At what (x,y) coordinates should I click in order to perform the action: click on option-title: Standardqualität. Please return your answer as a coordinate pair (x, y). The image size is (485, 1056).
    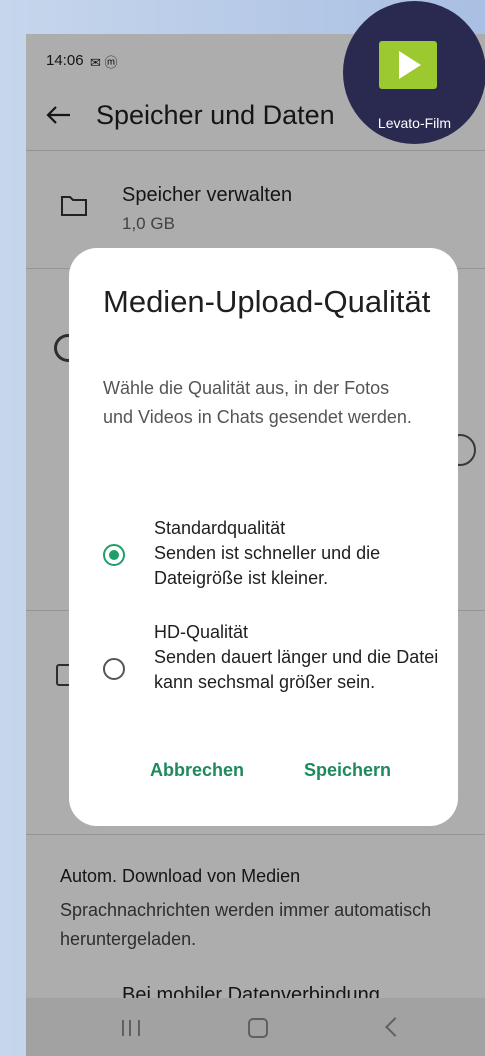
    Looking at the image, I should click on (220, 528).